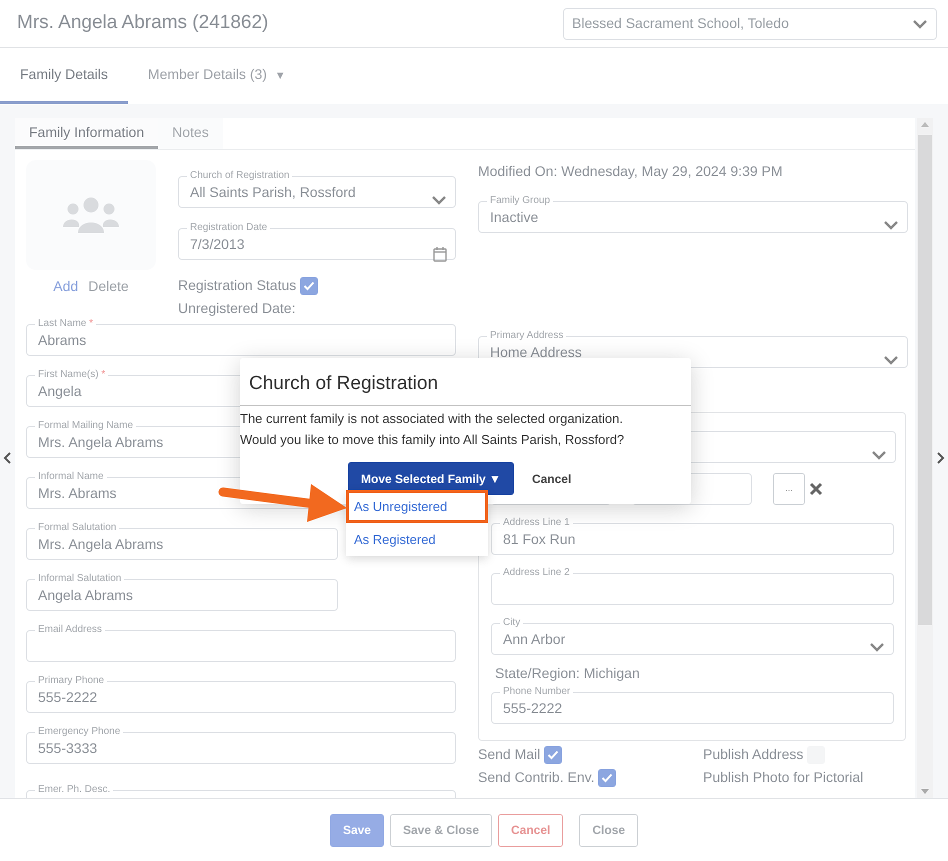  I want to click on dialog-message: The current family is not associated with the selected organization., so click(432, 419).